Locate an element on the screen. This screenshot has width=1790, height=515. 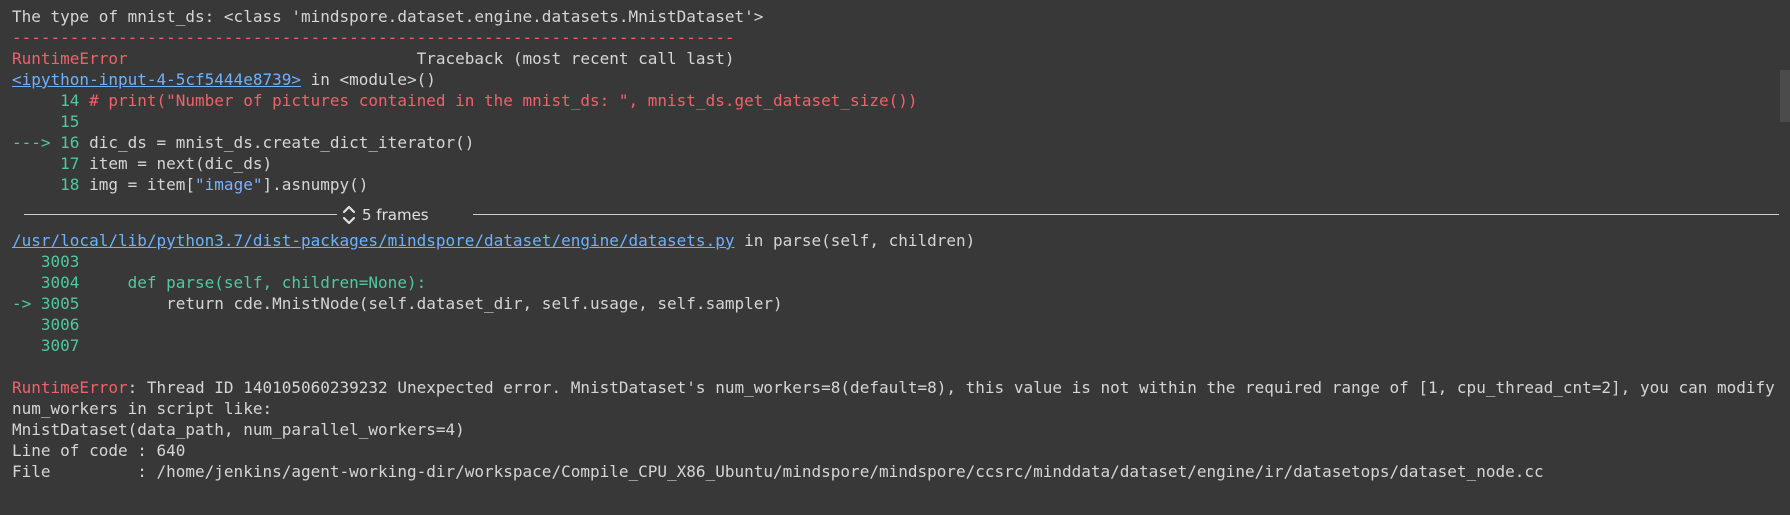
code-line: 3004 def parse(self, children=None): is located at coordinates (219, 282).